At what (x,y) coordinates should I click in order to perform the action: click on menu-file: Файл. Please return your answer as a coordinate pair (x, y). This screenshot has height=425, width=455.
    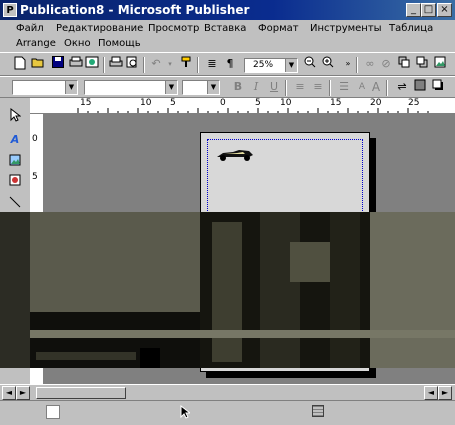
    Looking at the image, I should click on (30, 28).